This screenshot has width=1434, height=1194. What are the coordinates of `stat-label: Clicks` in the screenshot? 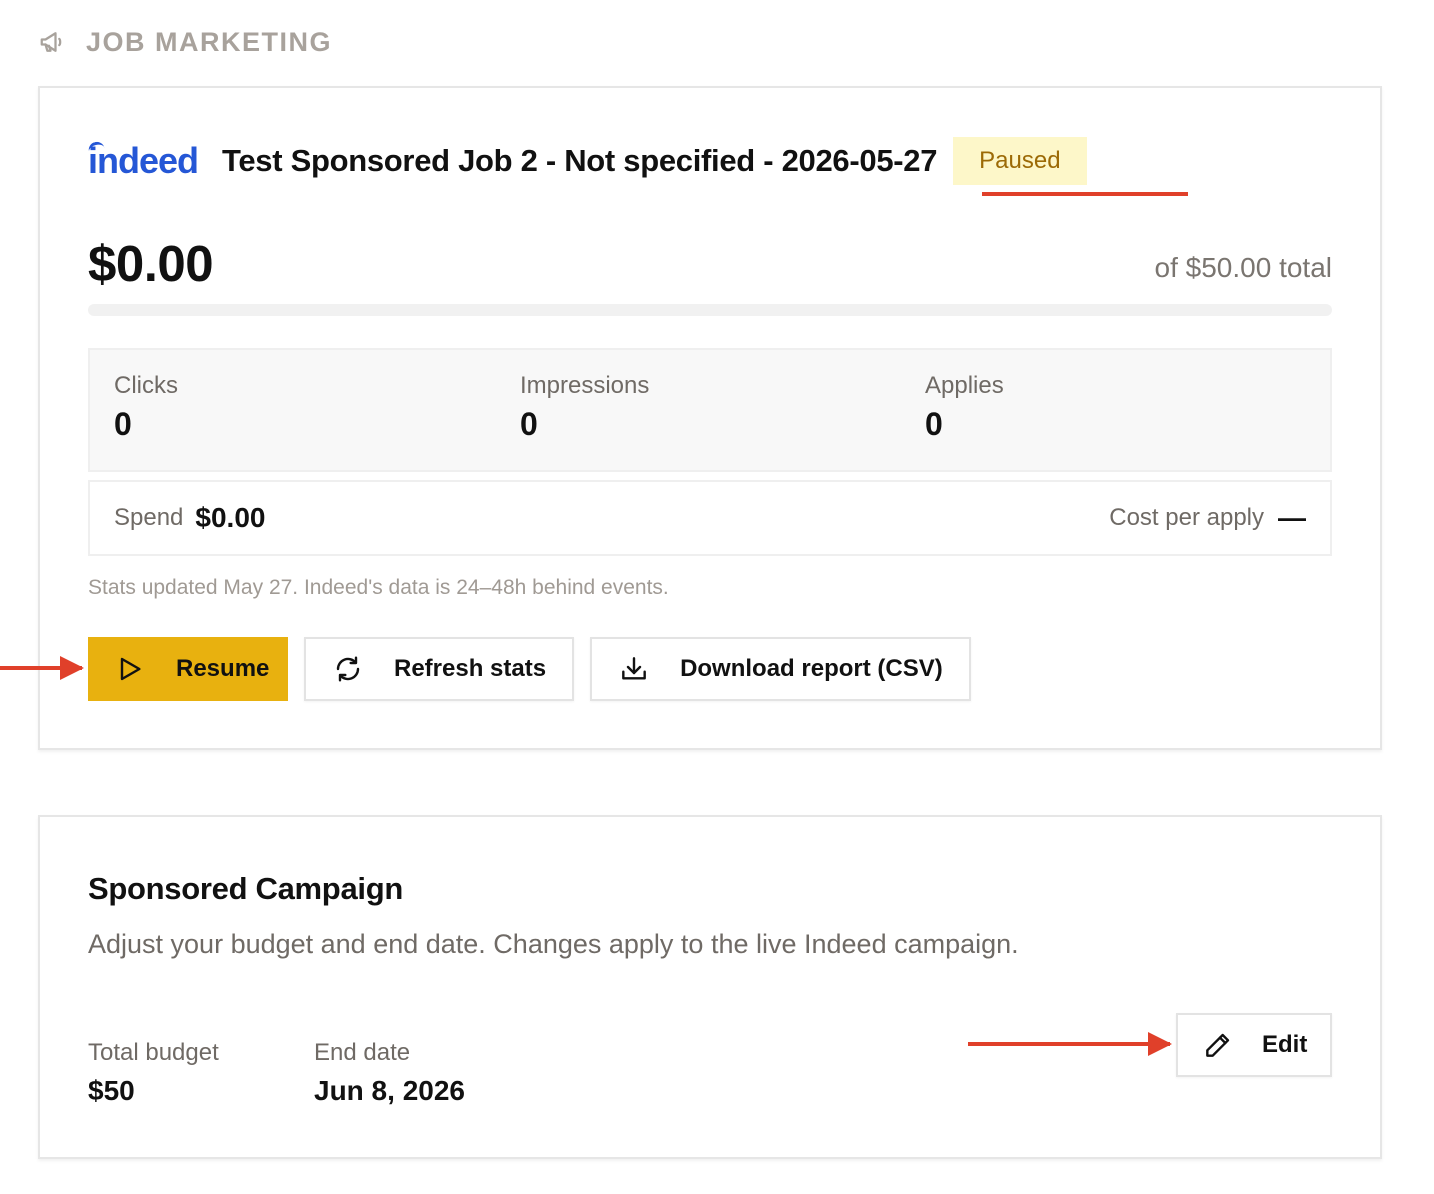 It's located at (146, 385).